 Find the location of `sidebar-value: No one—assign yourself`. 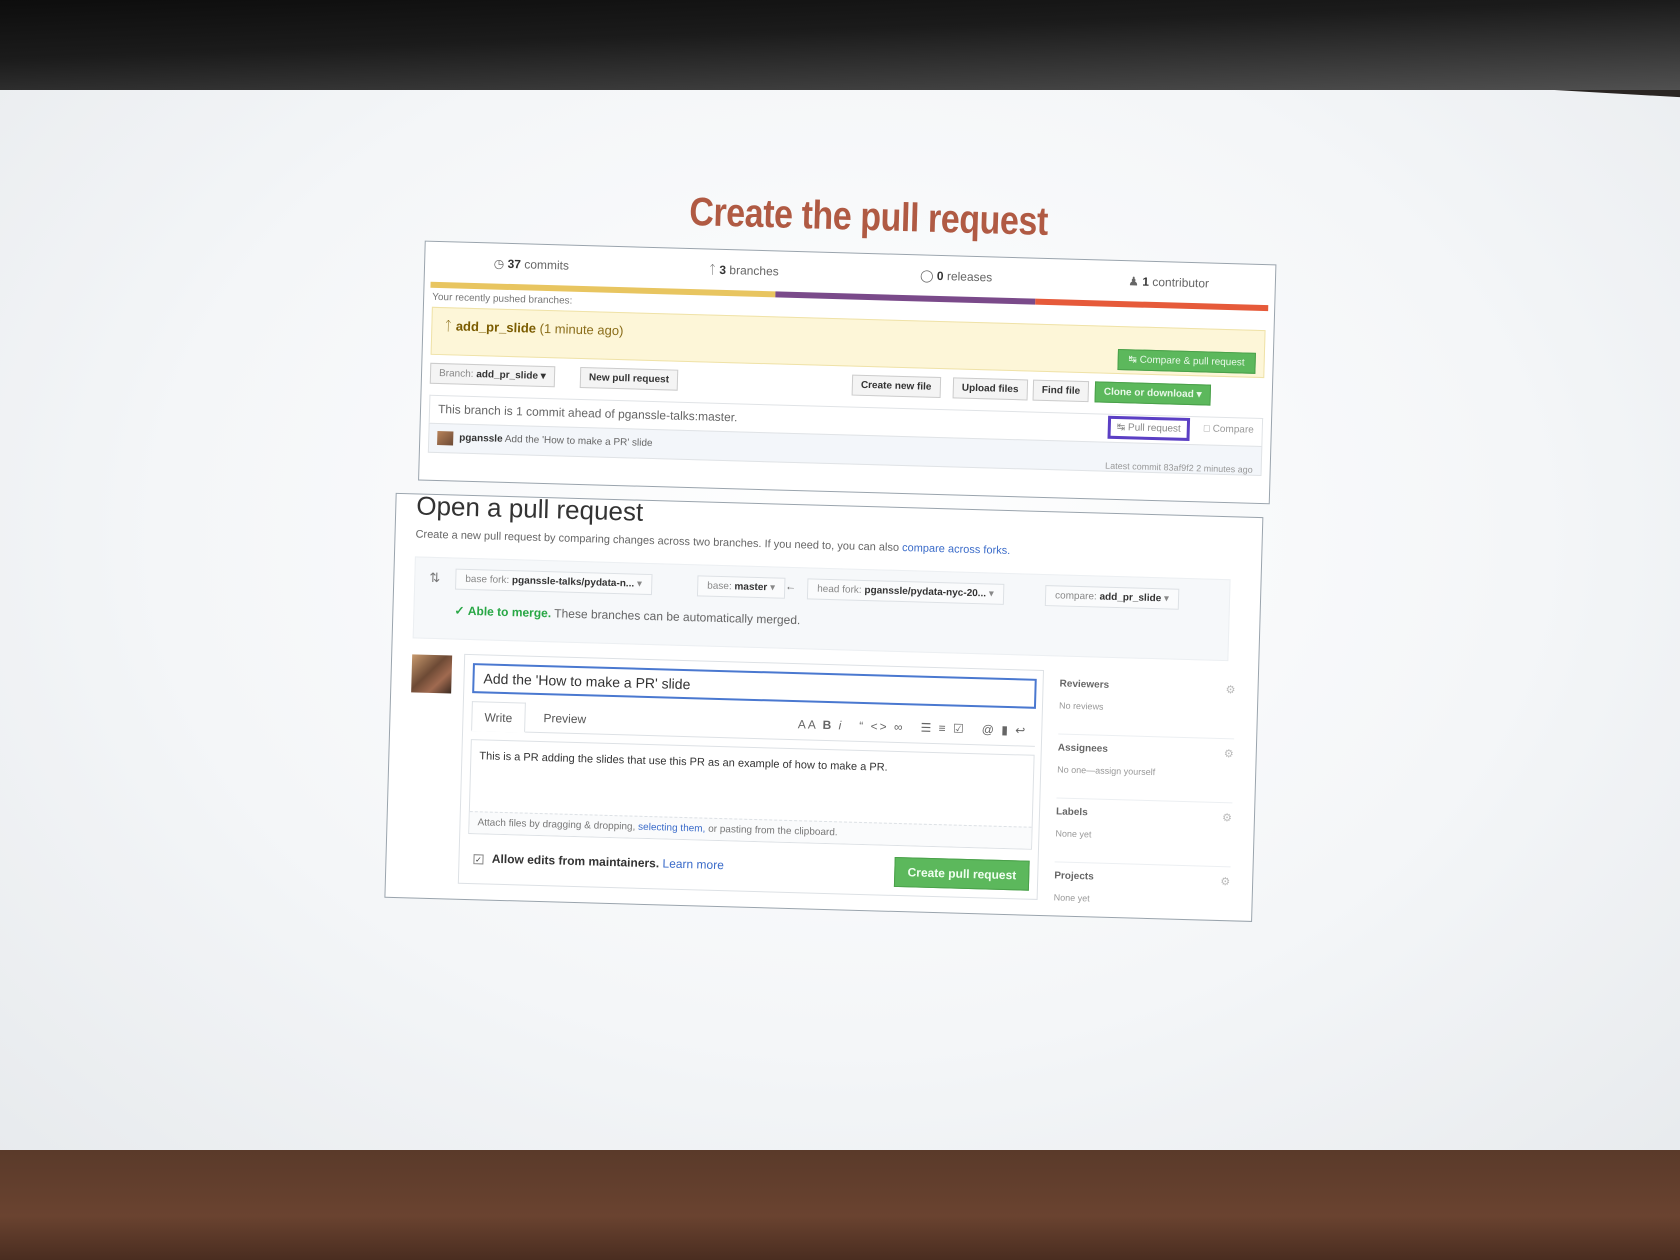

sidebar-value: No one—assign yourself is located at coordinates (1106, 771).